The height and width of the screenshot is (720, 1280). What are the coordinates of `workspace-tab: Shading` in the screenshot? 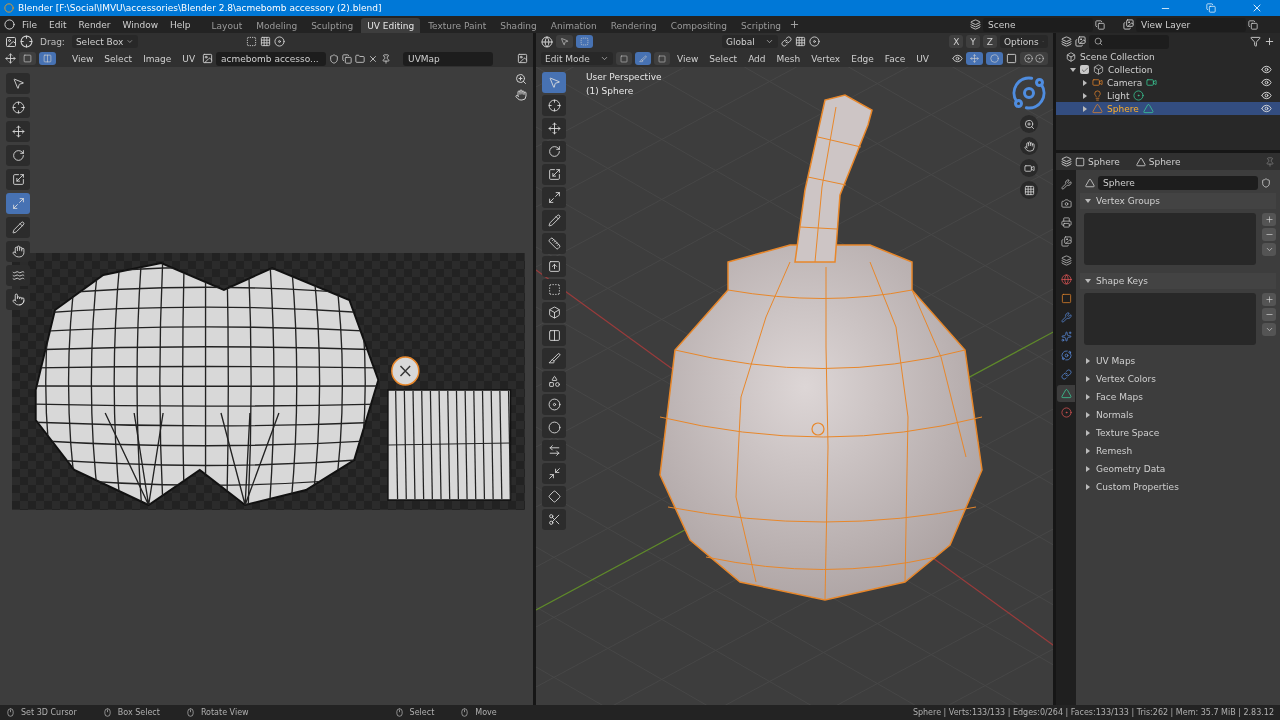 It's located at (518, 25).